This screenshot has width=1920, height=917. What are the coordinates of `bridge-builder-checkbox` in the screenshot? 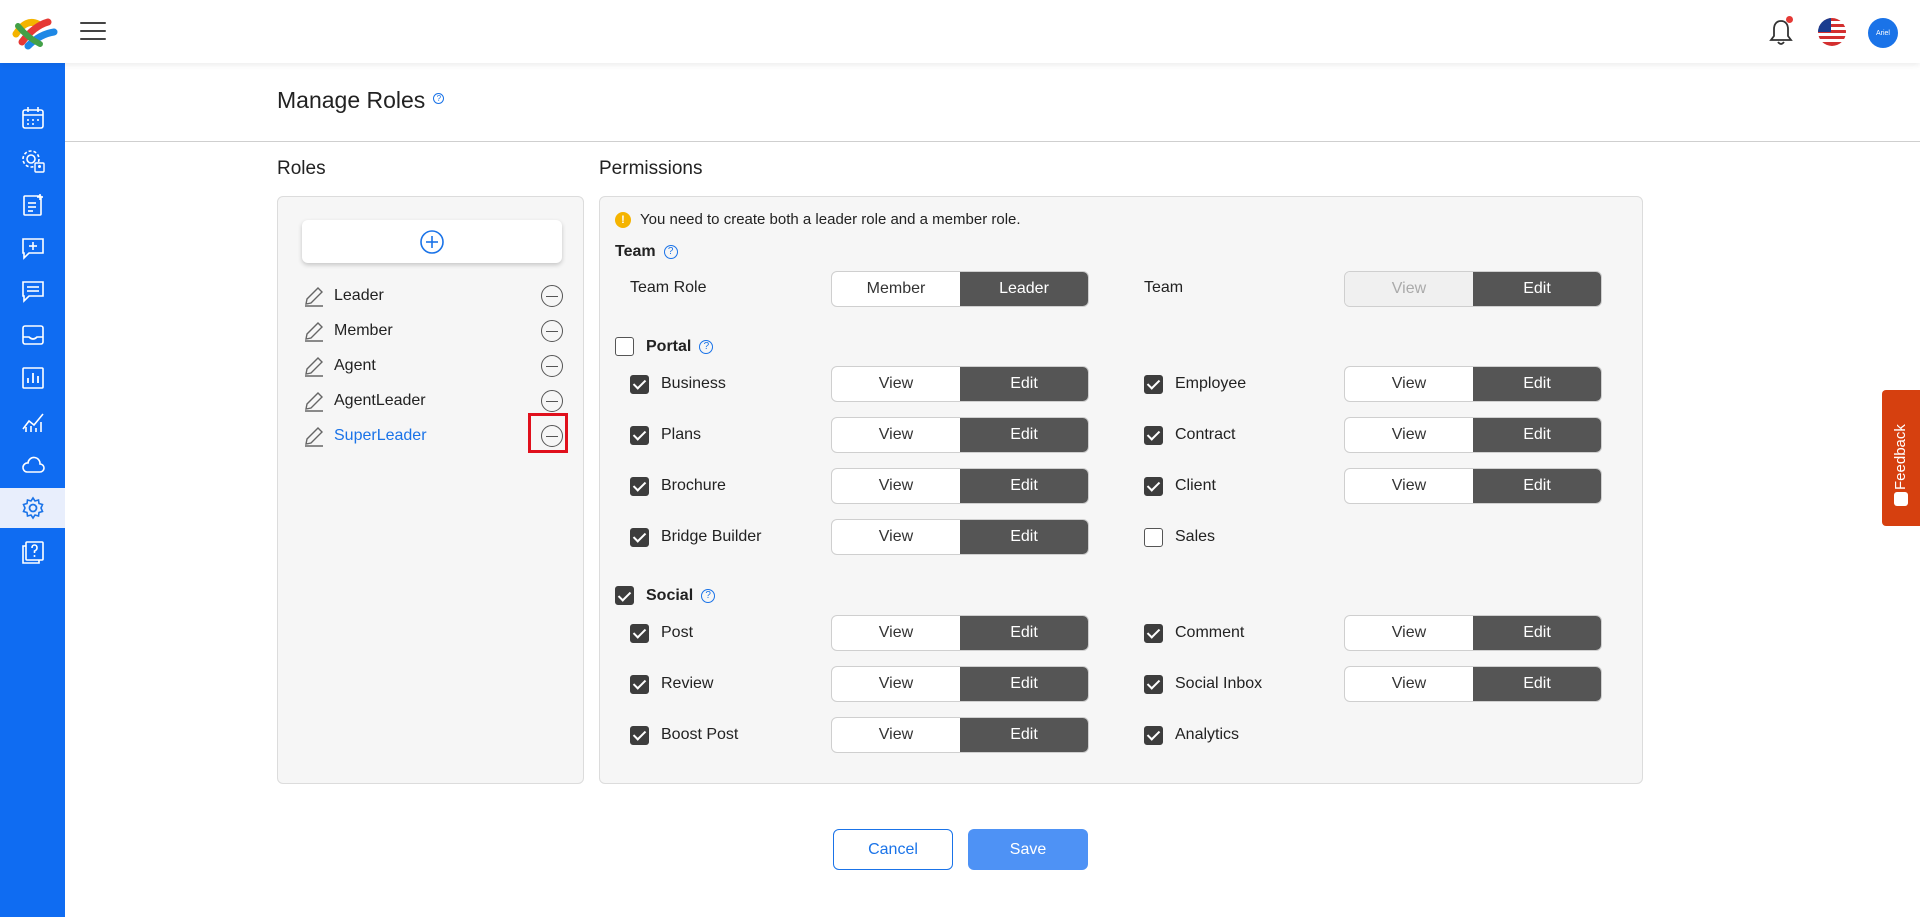 It's located at (639, 537).